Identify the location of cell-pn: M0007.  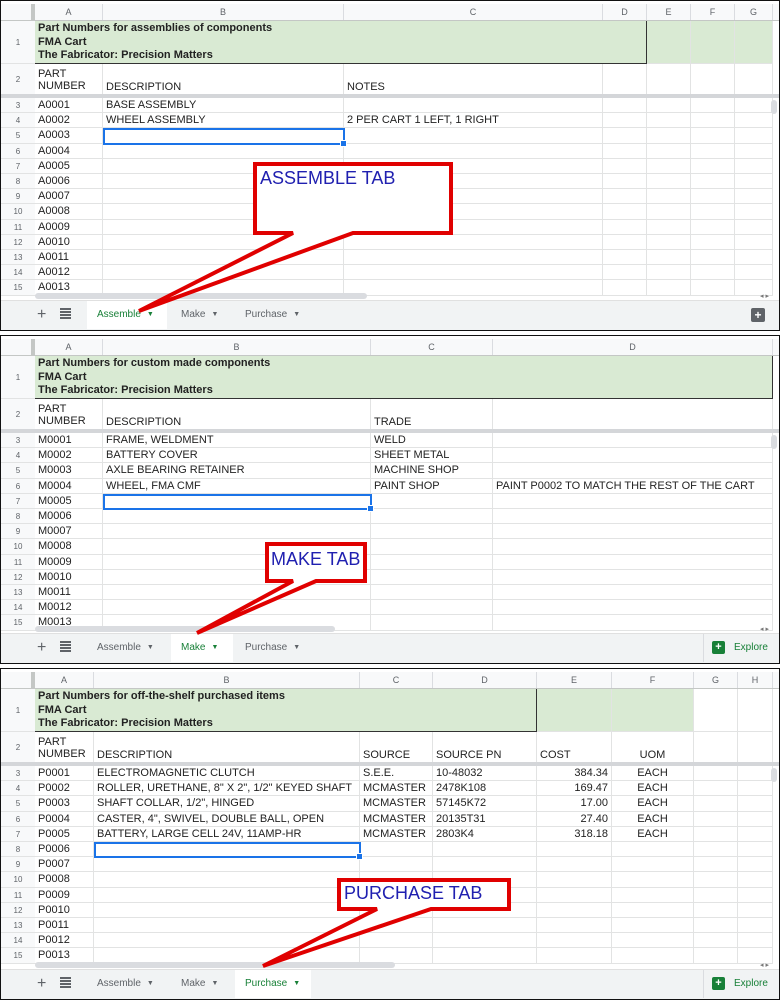
(69, 532).